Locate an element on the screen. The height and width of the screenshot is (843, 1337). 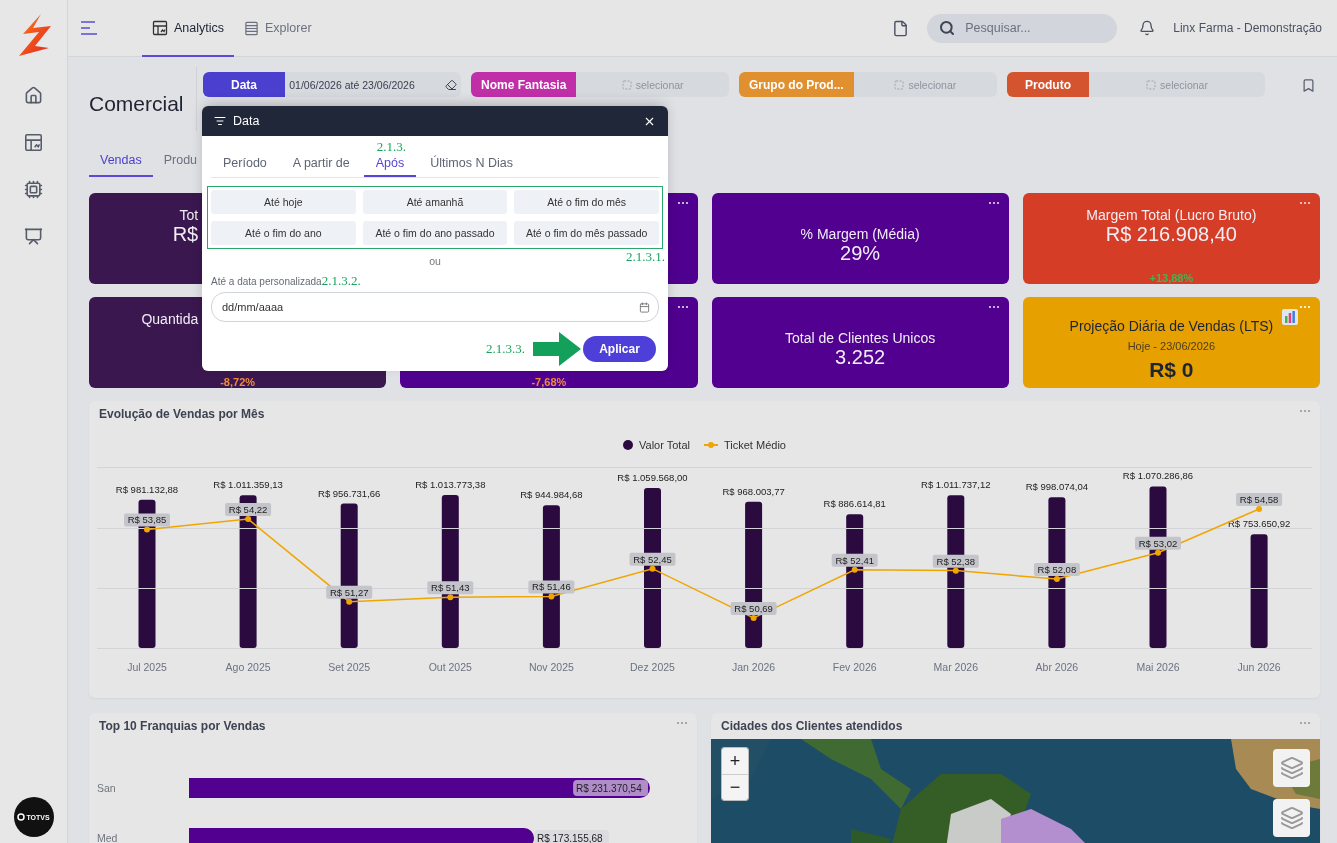
layers-icon is located at coordinates (1291, 818).